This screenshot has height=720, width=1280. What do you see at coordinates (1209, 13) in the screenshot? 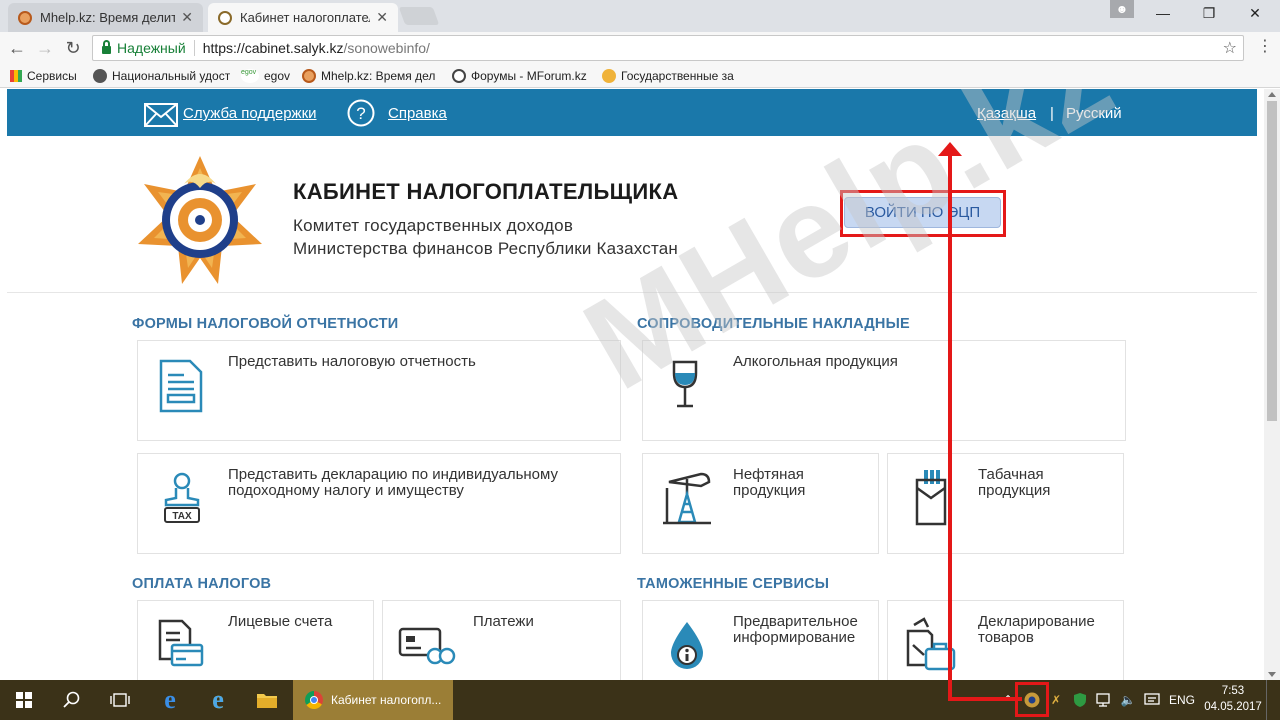
I see `maximize-button: ❐` at bounding box center [1209, 13].